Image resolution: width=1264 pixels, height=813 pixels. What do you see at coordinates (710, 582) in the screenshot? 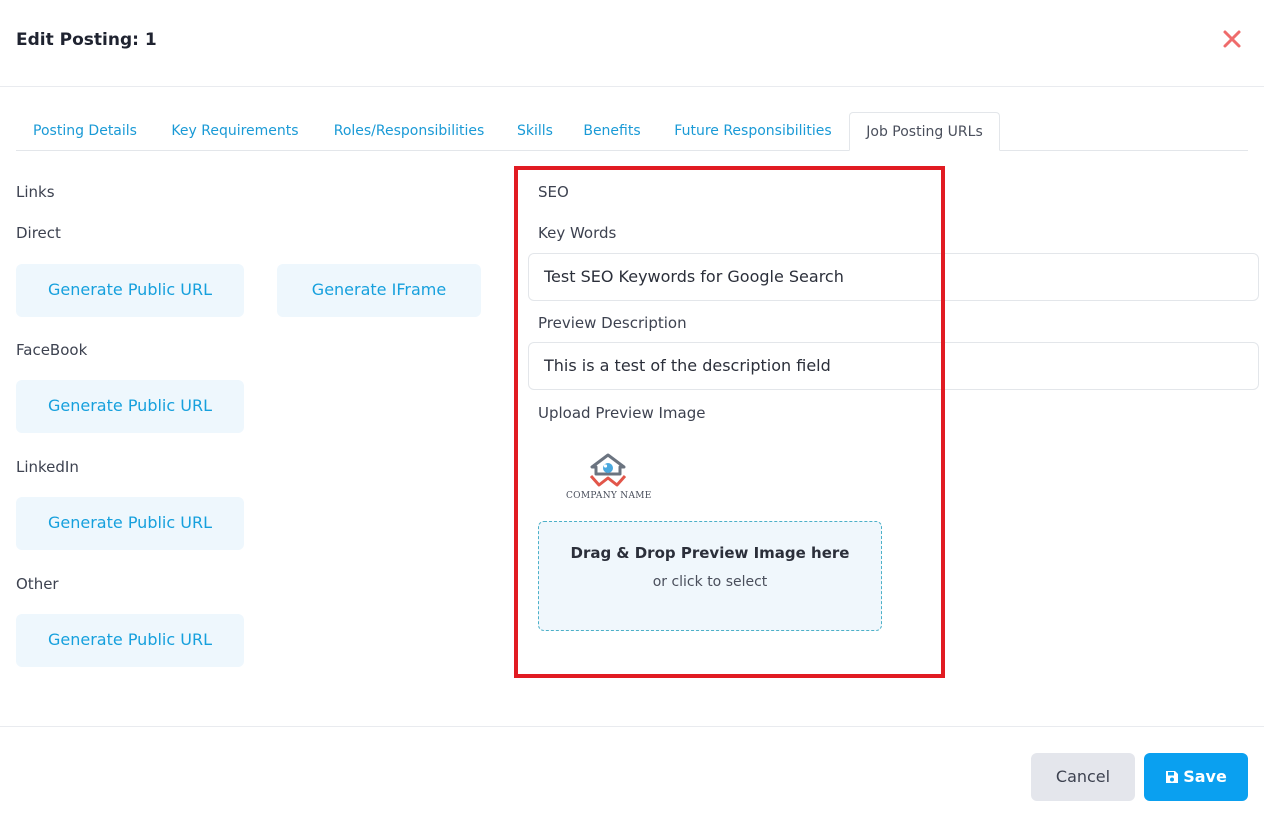
I see `dropzone-subtitle: or click to select` at bounding box center [710, 582].